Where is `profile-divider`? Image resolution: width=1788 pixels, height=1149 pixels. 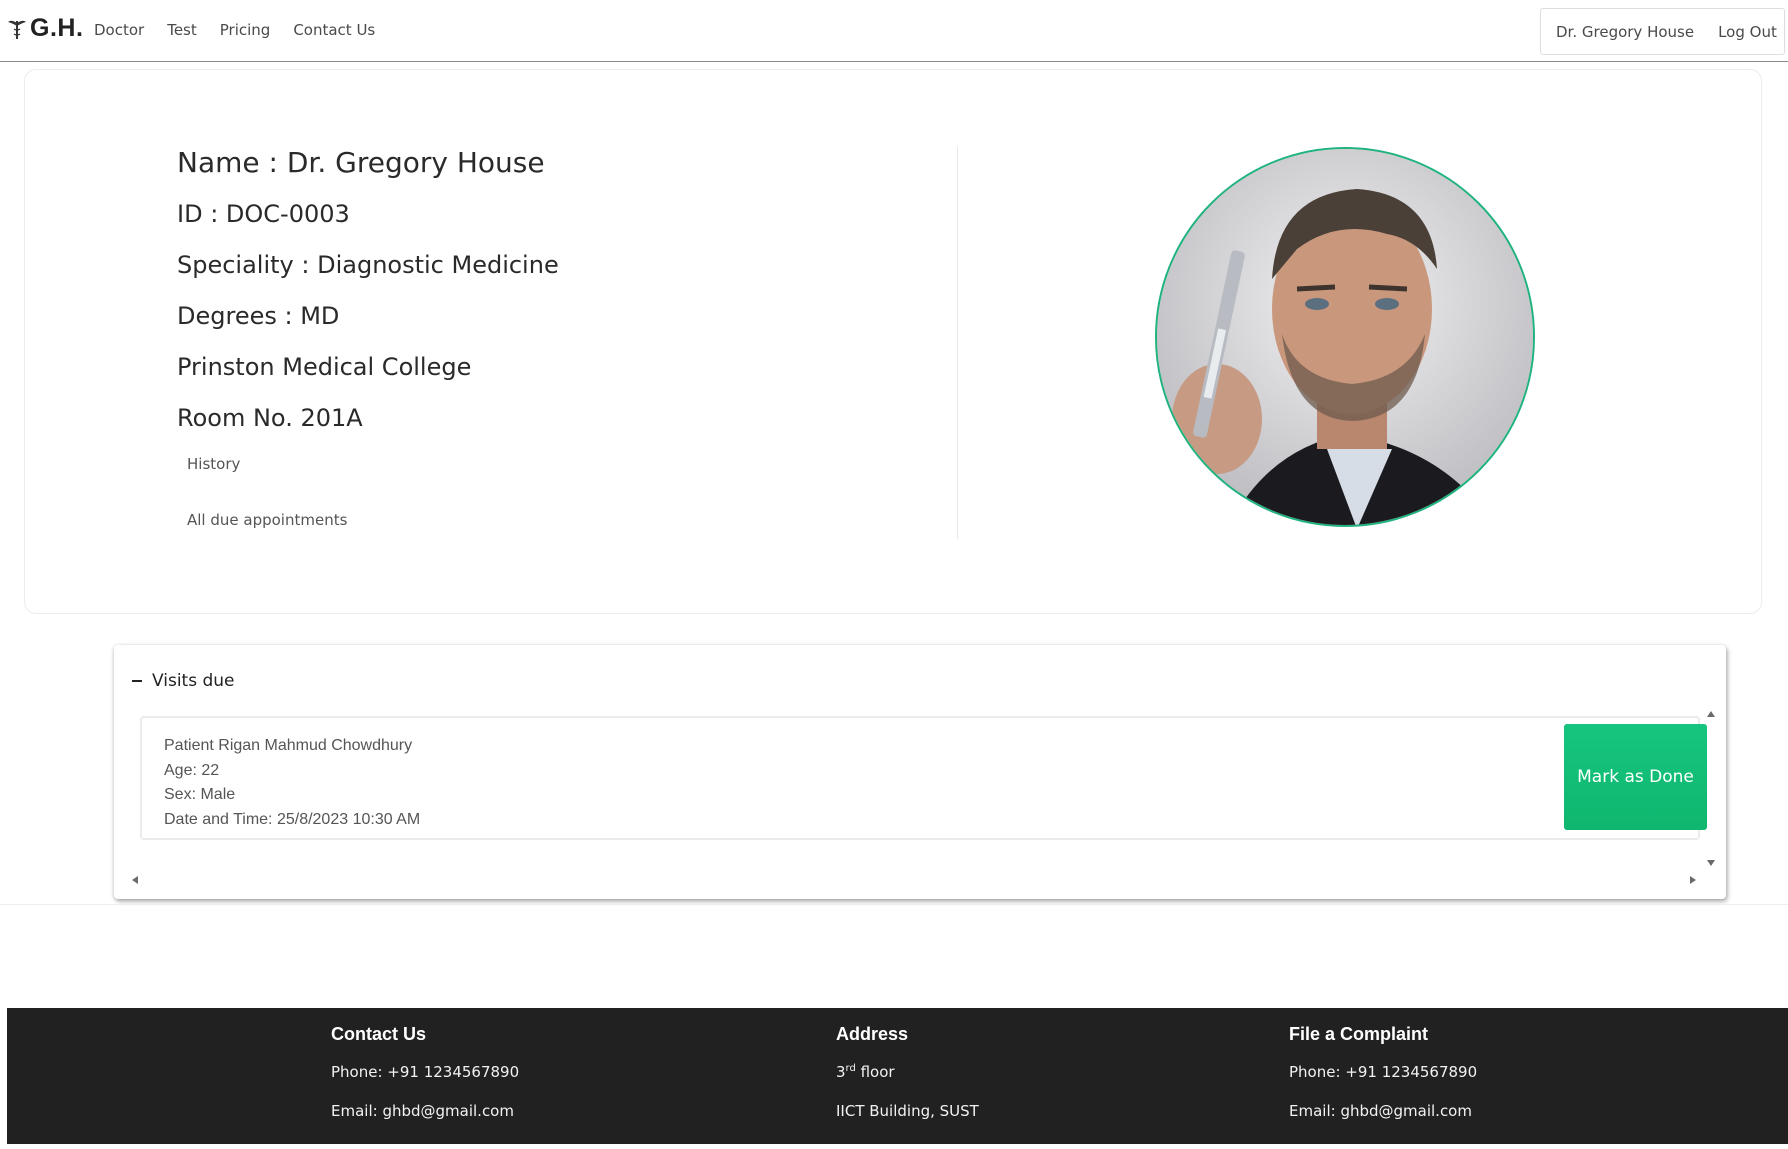
profile-divider is located at coordinates (957, 343).